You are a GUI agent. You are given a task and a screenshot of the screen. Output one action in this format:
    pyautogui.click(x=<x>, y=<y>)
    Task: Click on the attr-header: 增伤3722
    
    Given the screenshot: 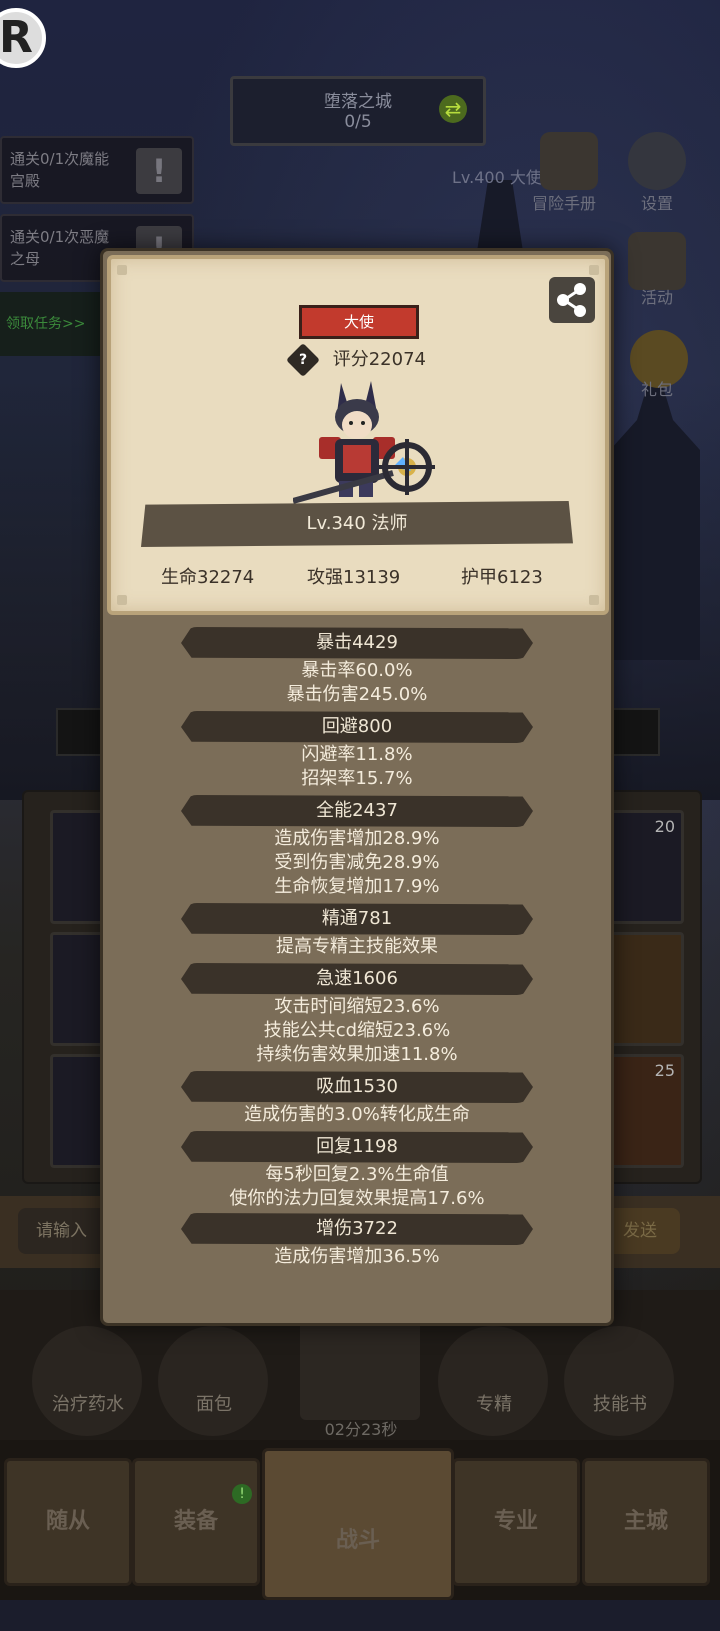 What is the action you would take?
    pyautogui.click(x=357, y=1229)
    